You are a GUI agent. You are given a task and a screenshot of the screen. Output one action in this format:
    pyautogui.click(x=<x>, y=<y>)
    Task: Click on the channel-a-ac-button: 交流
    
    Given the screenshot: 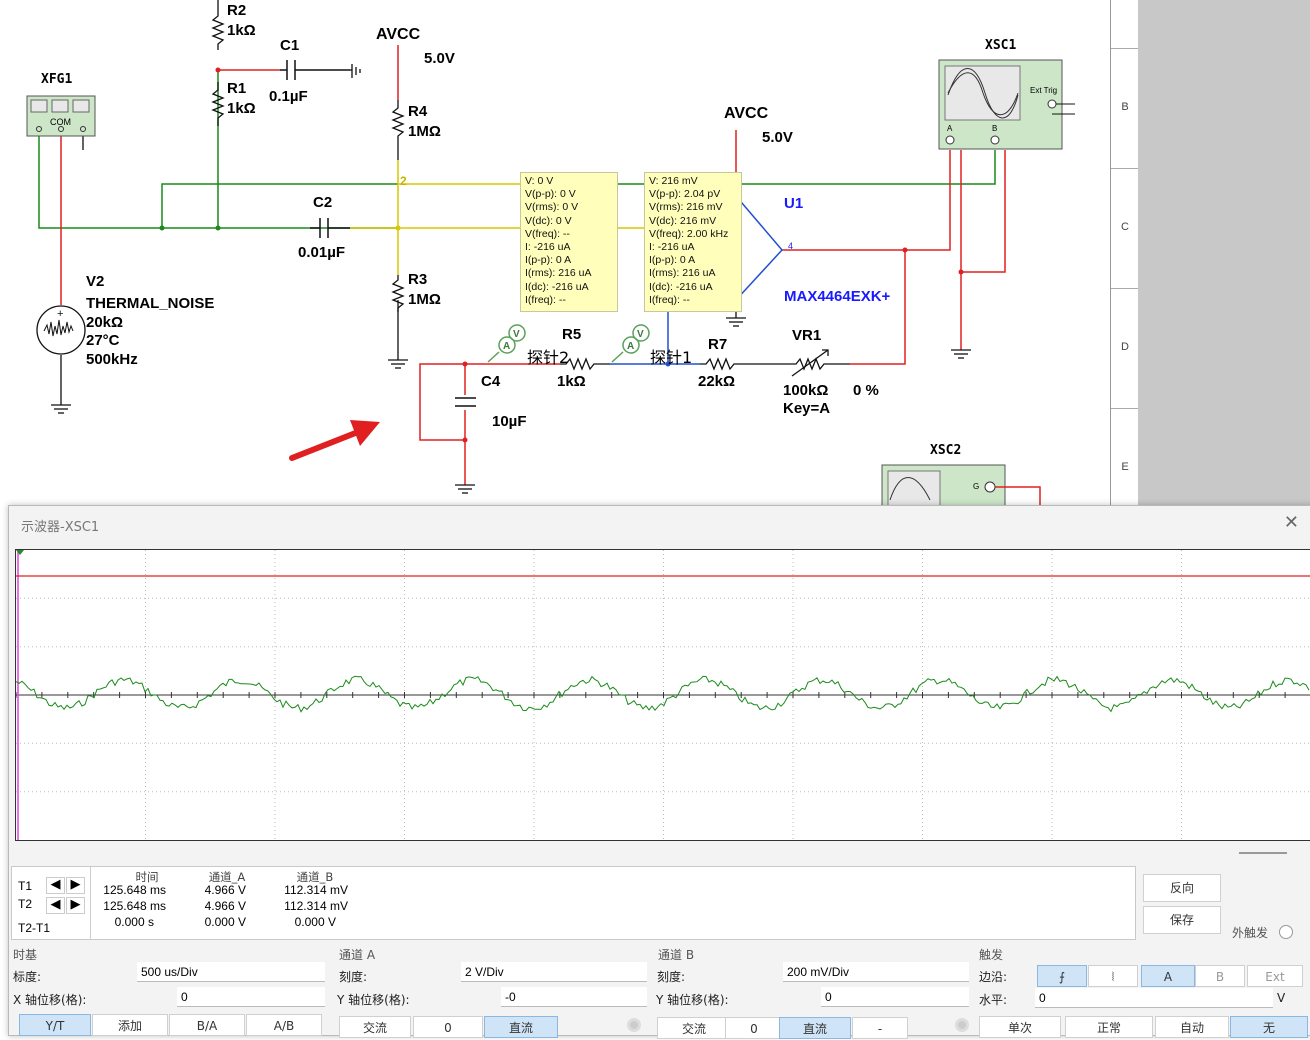 What is the action you would take?
    pyautogui.click(x=375, y=1027)
    